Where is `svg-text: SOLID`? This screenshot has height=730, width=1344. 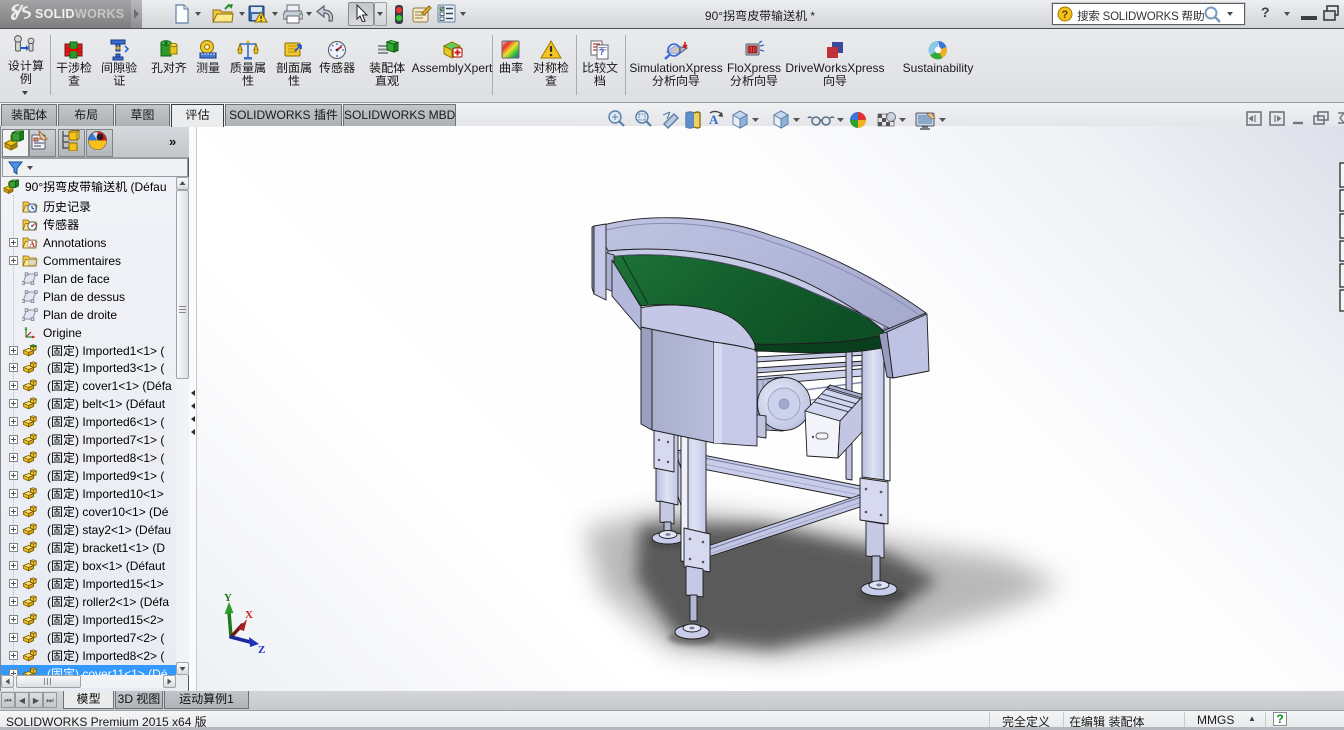 svg-text: SOLID is located at coordinates (55, 14).